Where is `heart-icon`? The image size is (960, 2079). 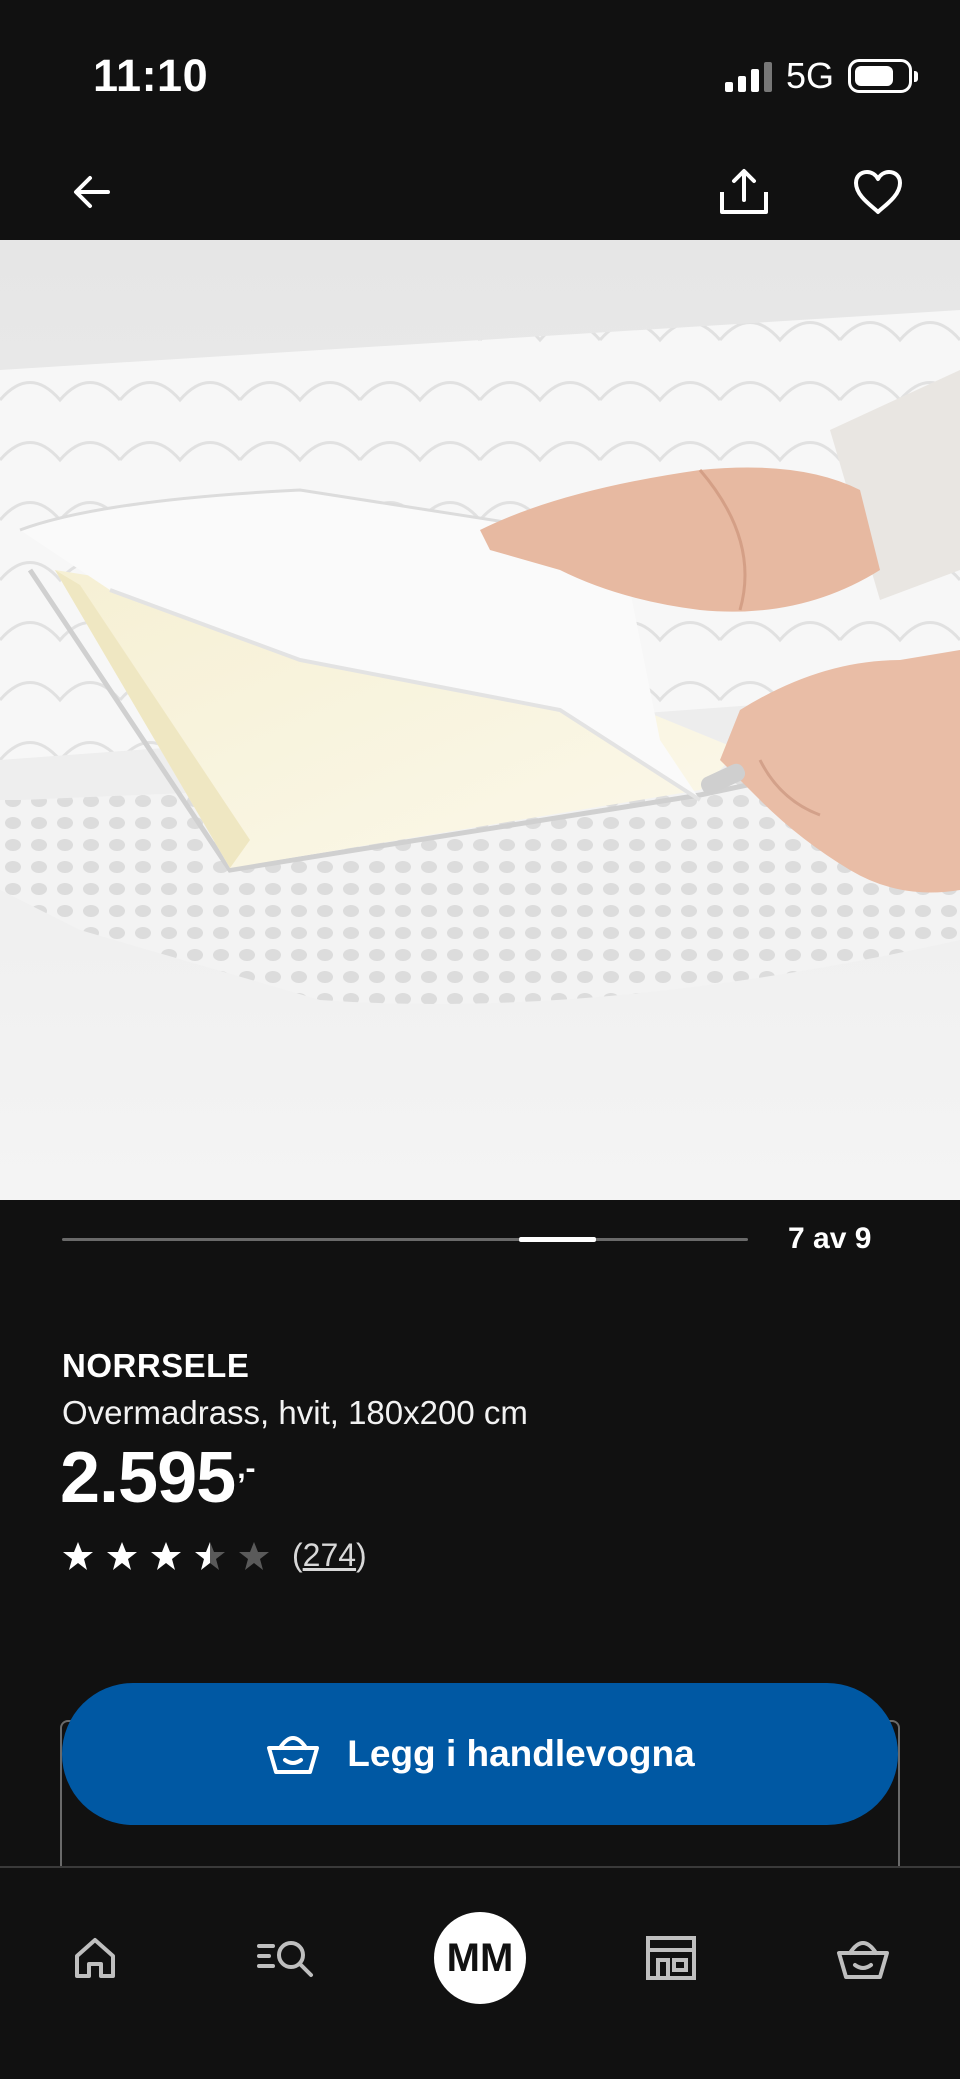 heart-icon is located at coordinates (878, 192).